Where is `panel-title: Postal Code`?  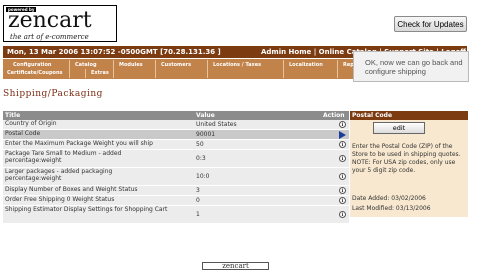 panel-title: Postal Code is located at coordinates (409, 115).